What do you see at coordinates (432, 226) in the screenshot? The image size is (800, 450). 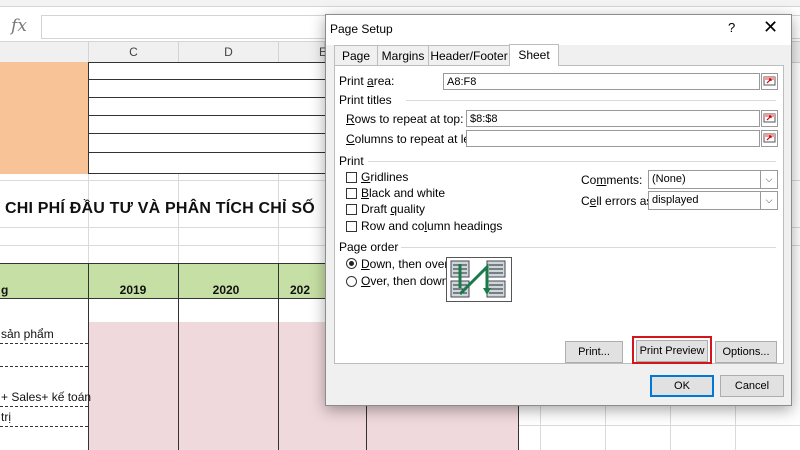 I see `row-col-headings-label: Row and column headings` at bounding box center [432, 226].